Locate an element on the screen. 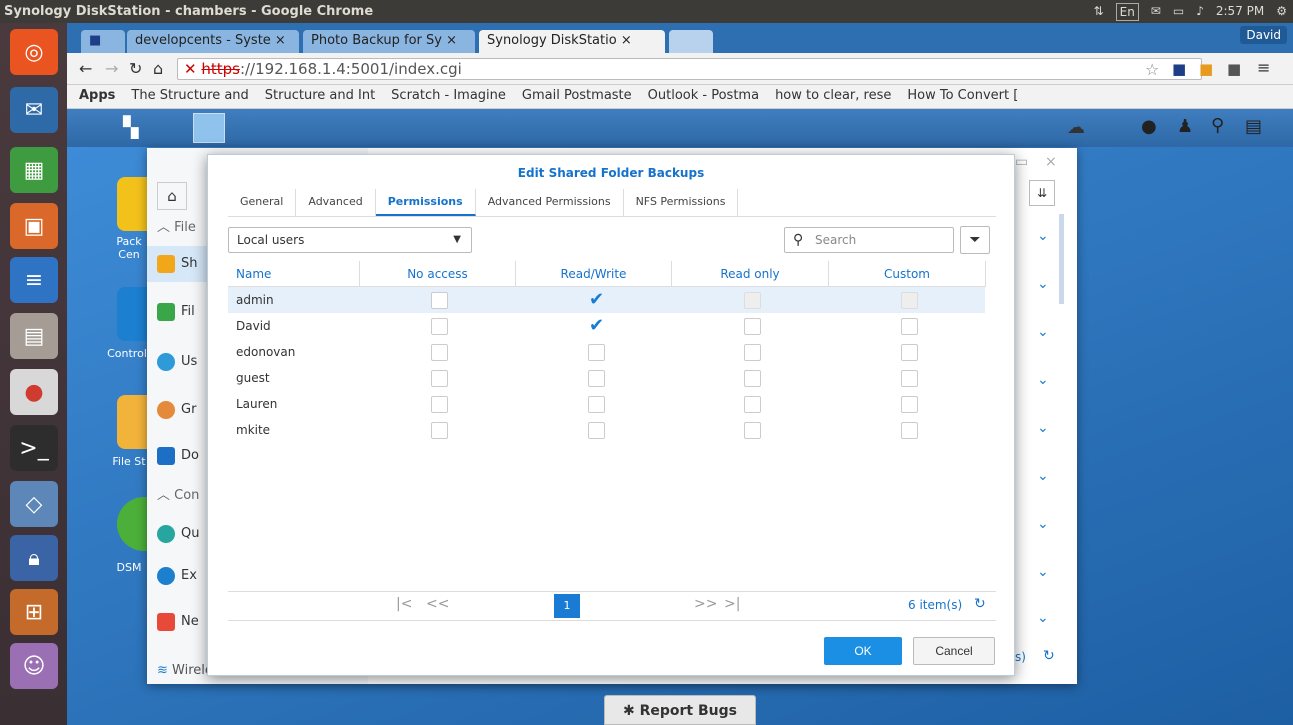 Image resolution: width=1293 pixels, height=725 pixels. home-button: ⌂ is located at coordinates (172, 196).